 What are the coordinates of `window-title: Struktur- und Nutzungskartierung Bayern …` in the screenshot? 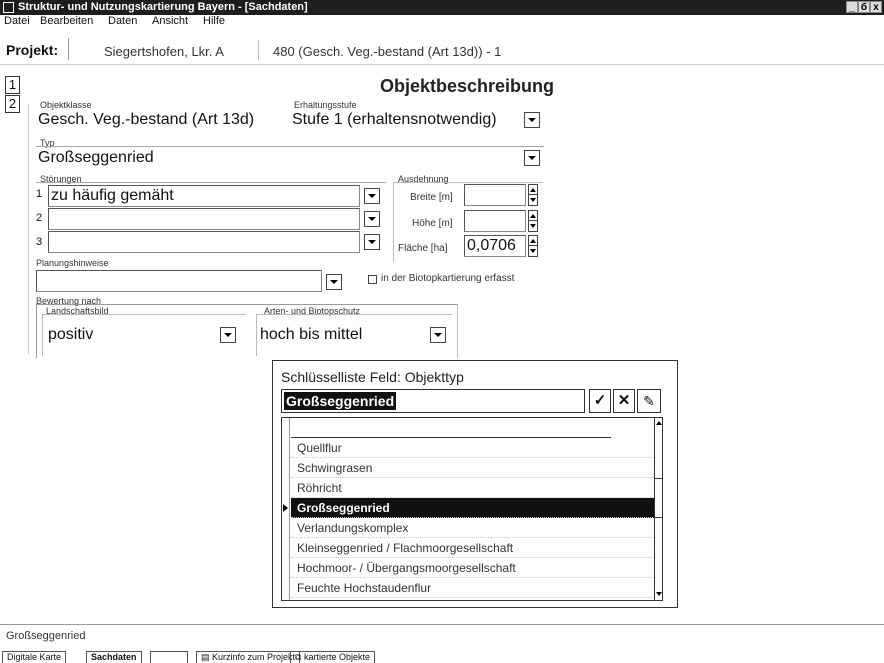 It's located at (163, 7).